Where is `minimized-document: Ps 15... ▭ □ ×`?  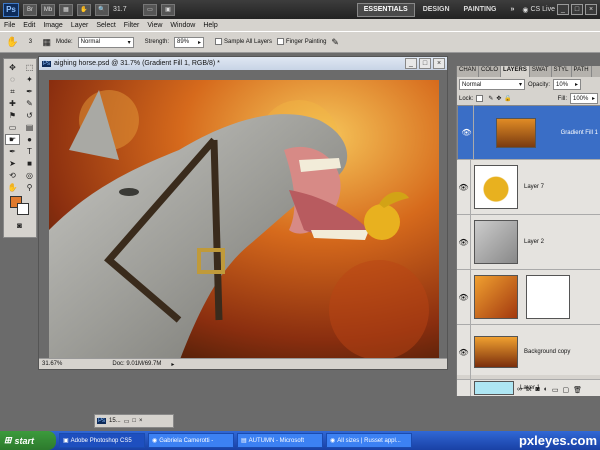 minimized-document: Ps 15... ▭ □ × is located at coordinates (134, 421).